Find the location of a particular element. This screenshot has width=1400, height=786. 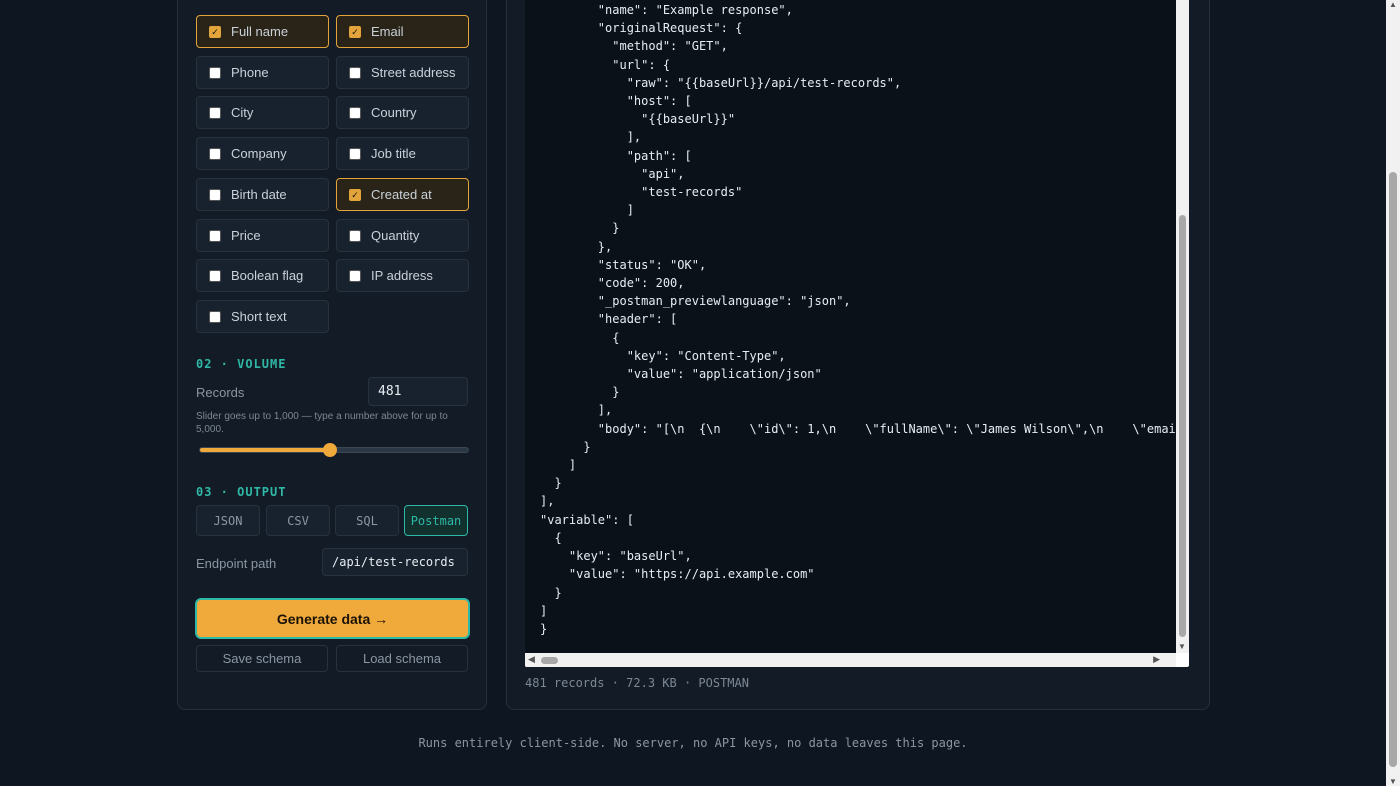

field-option-birth-date: Birth date is located at coordinates (262, 194).